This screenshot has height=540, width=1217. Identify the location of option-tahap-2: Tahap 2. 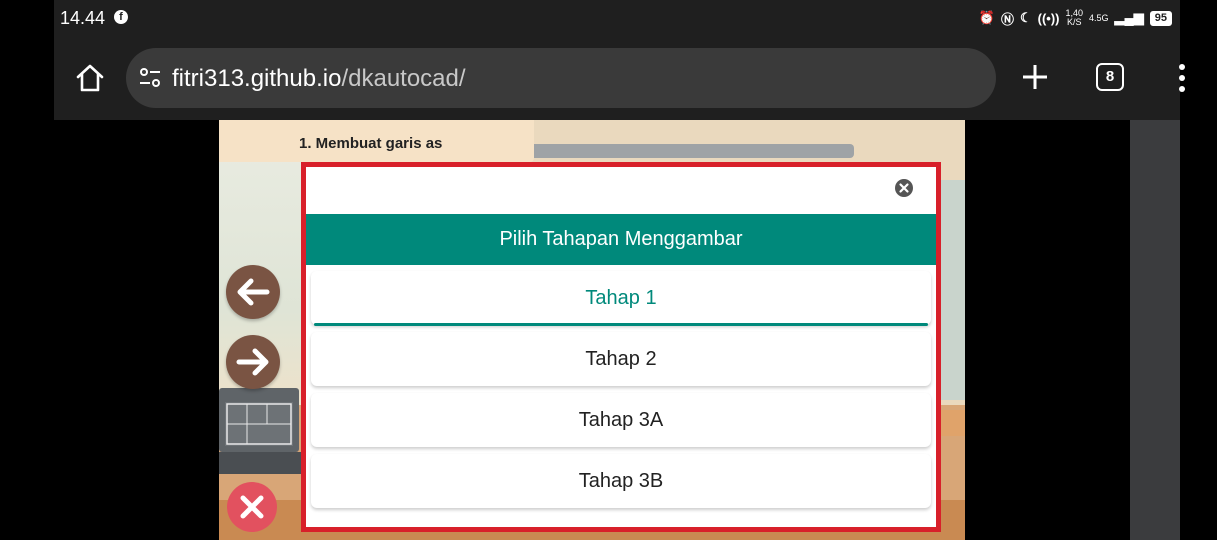
(621, 359).